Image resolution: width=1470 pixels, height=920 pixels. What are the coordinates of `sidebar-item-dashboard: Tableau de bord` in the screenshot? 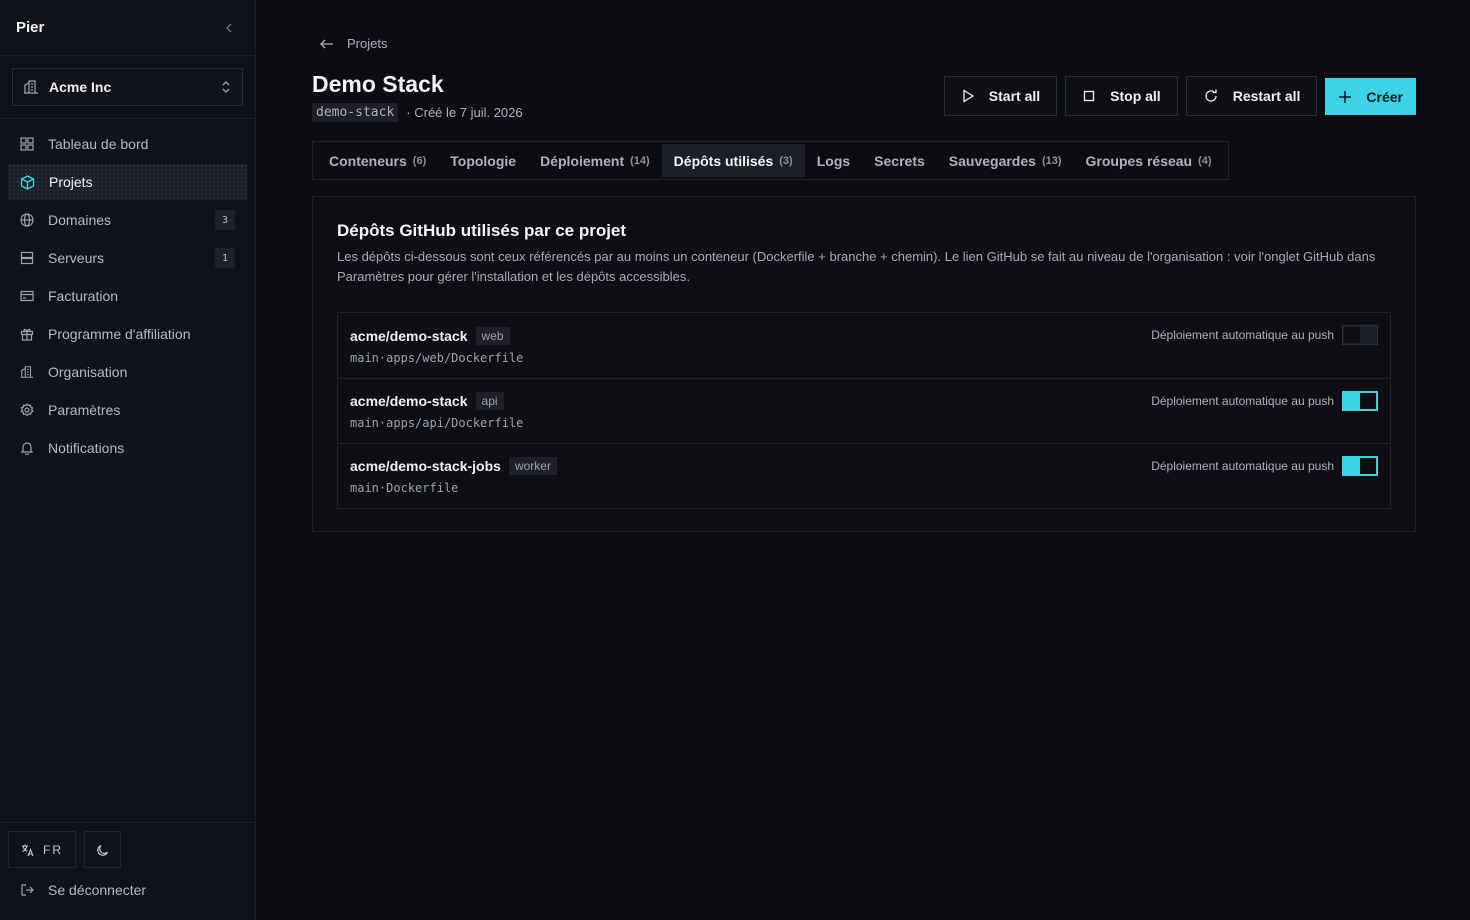 It's located at (127, 144).